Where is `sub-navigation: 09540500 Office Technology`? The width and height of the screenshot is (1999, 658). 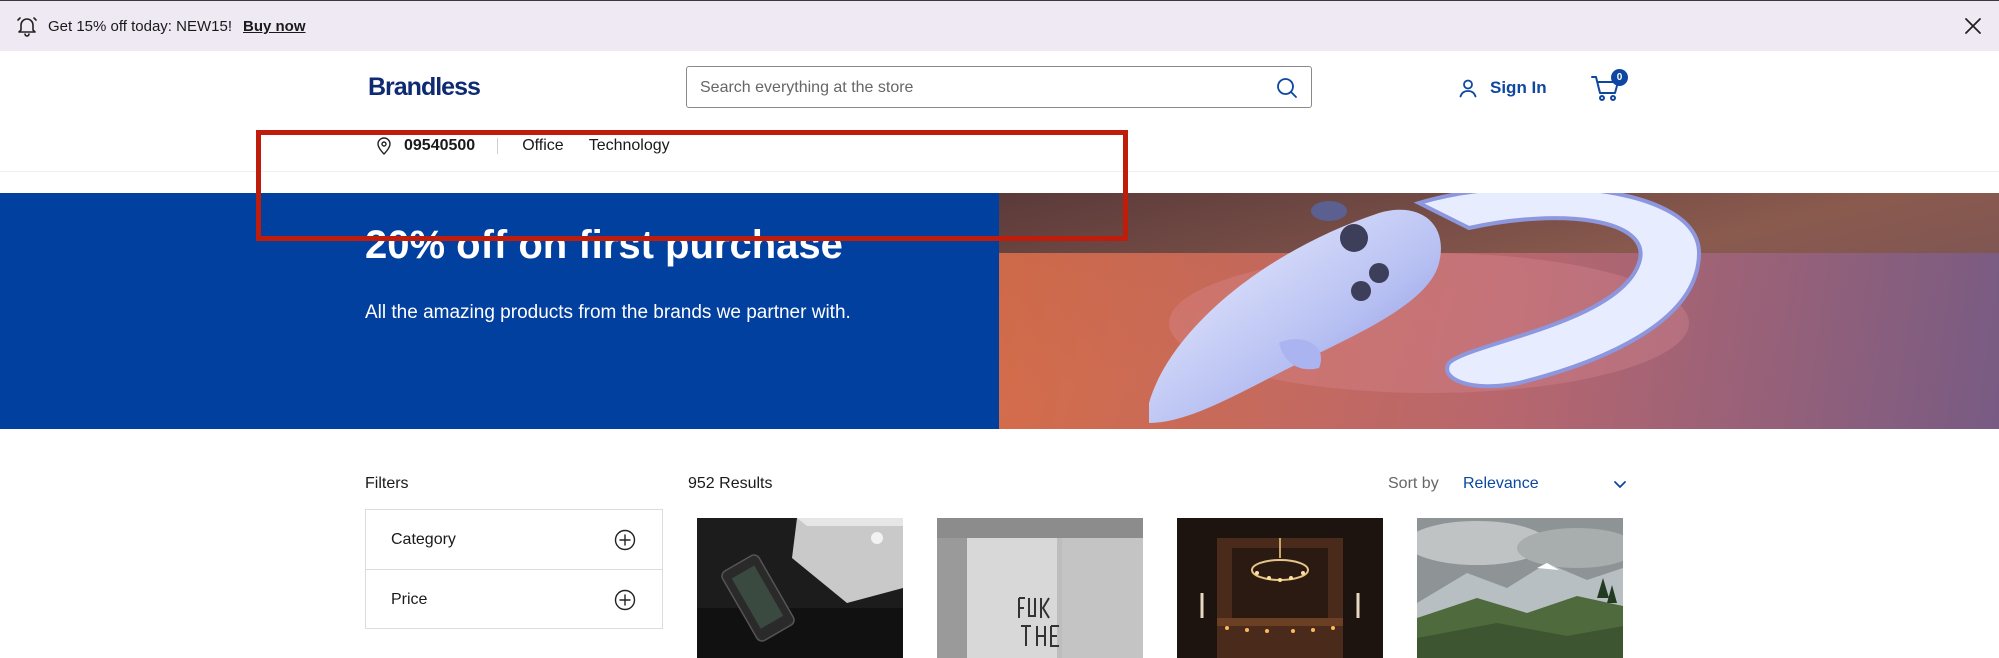
sub-navigation: 09540500 Office Technology is located at coordinates (535, 146).